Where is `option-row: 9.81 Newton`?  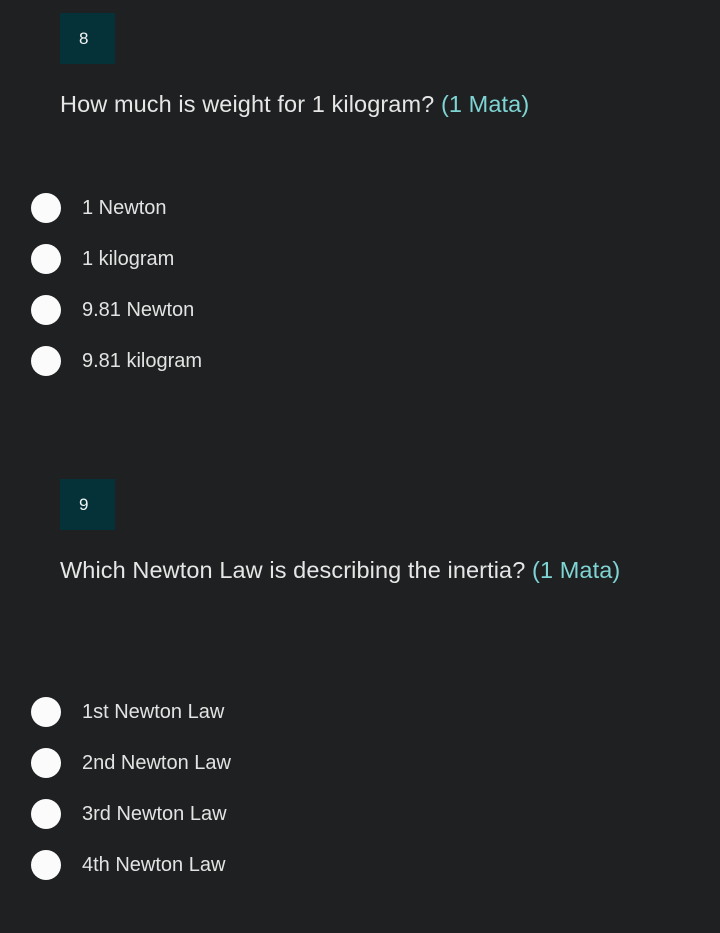
option-row: 9.81 Newton is located at coordinates (360, 320).